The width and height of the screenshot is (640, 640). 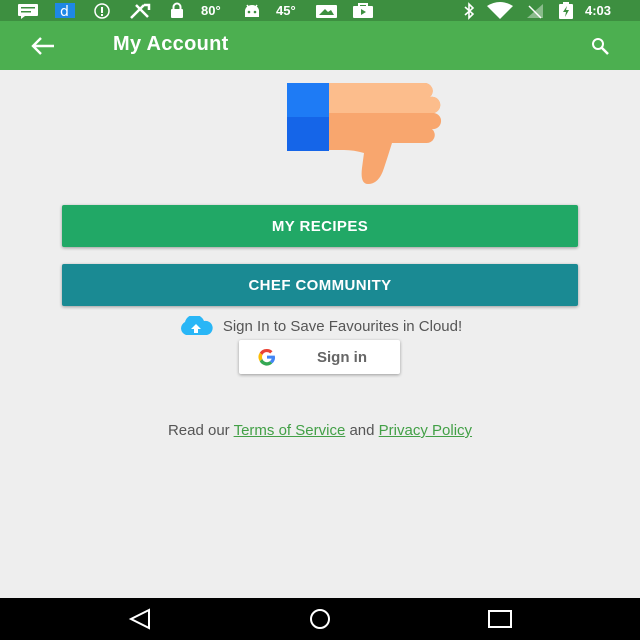 What do you see at coordinates (102, 10) in the screenshot?
I see `info-icon` at bounding box center [102, 10].